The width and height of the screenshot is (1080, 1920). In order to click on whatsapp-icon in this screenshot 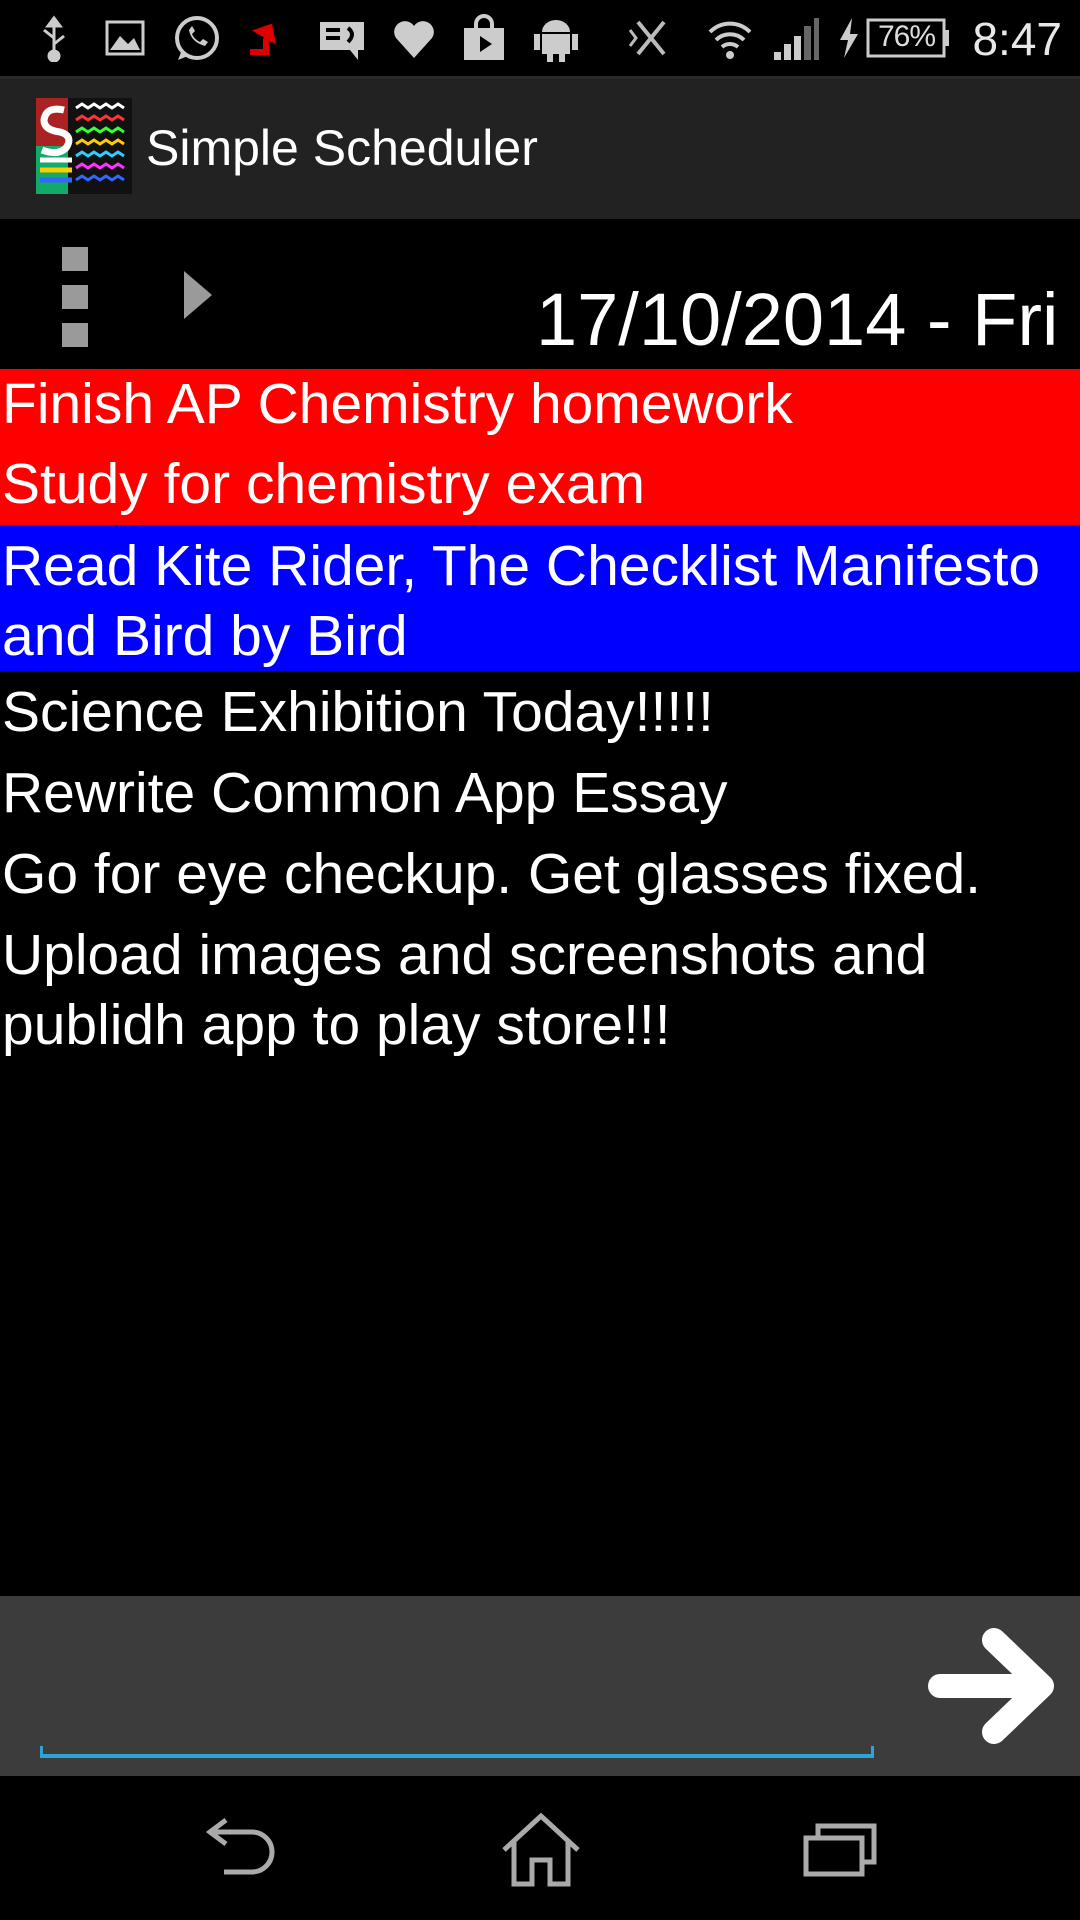, I will do `click(197, 38)`.